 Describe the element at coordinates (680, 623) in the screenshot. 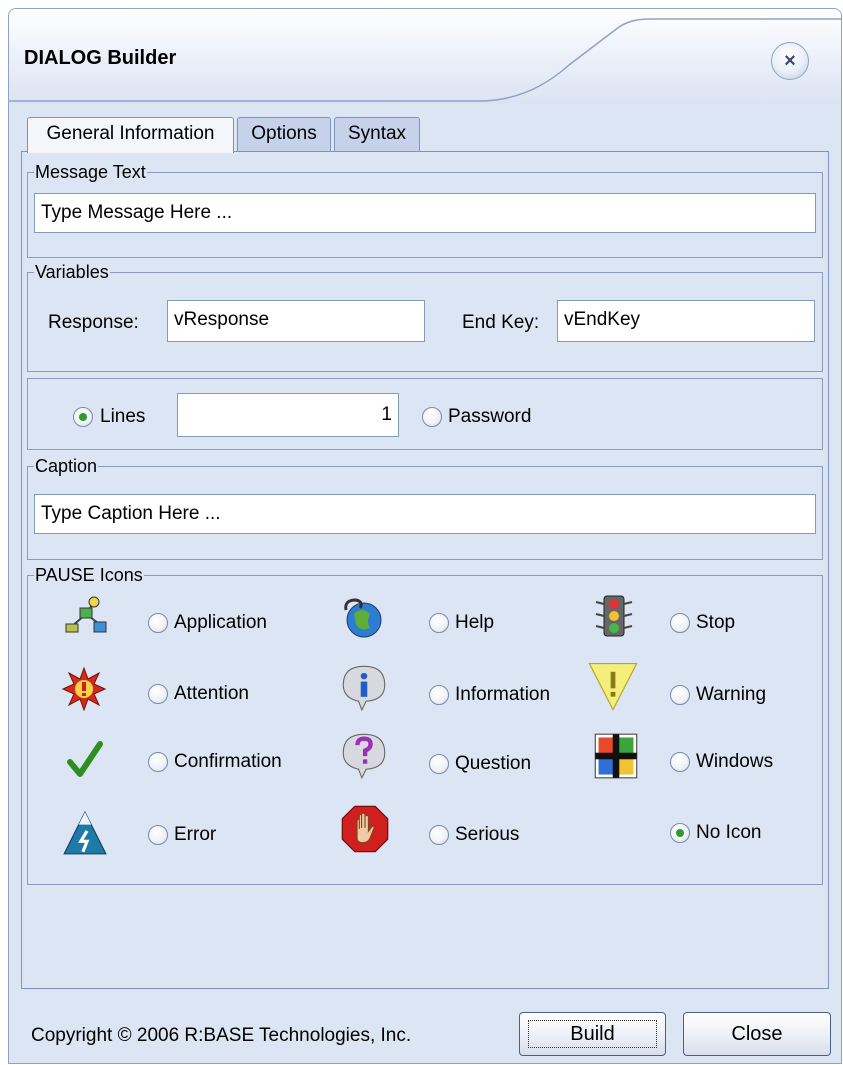

I see `stop-radio` at that location.